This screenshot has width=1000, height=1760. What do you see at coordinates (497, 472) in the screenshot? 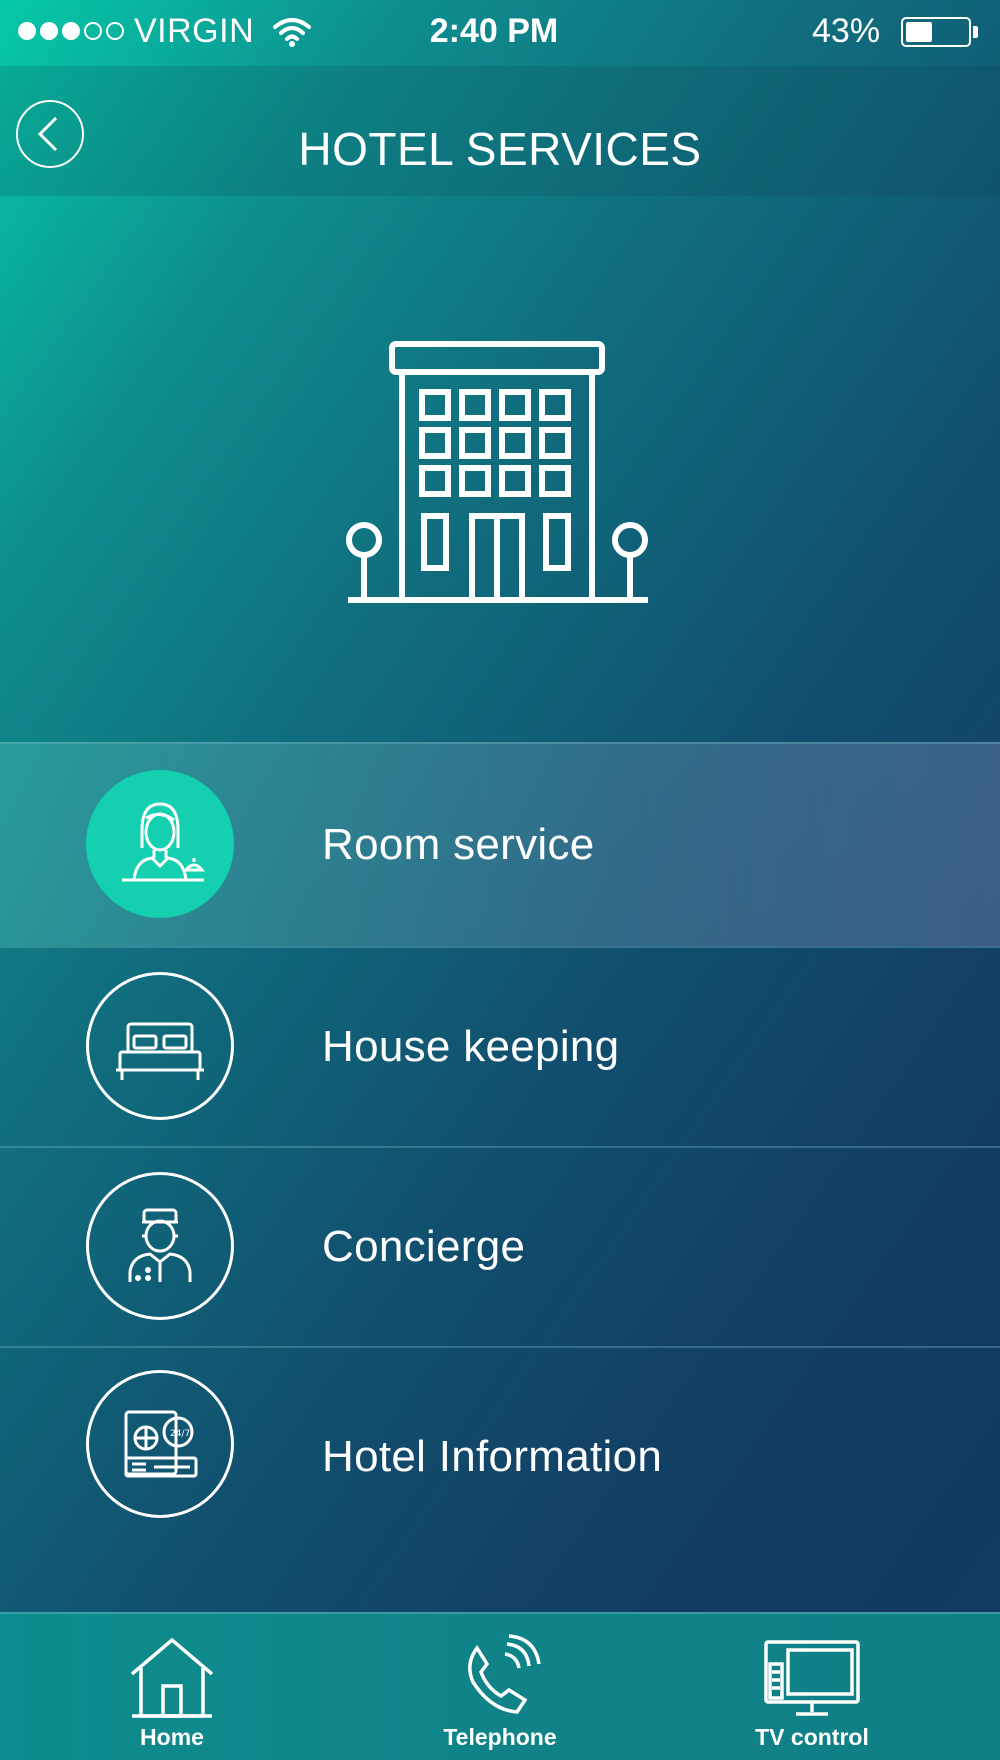
I see `hotel-building-icon` at bounding box center [497, 472].